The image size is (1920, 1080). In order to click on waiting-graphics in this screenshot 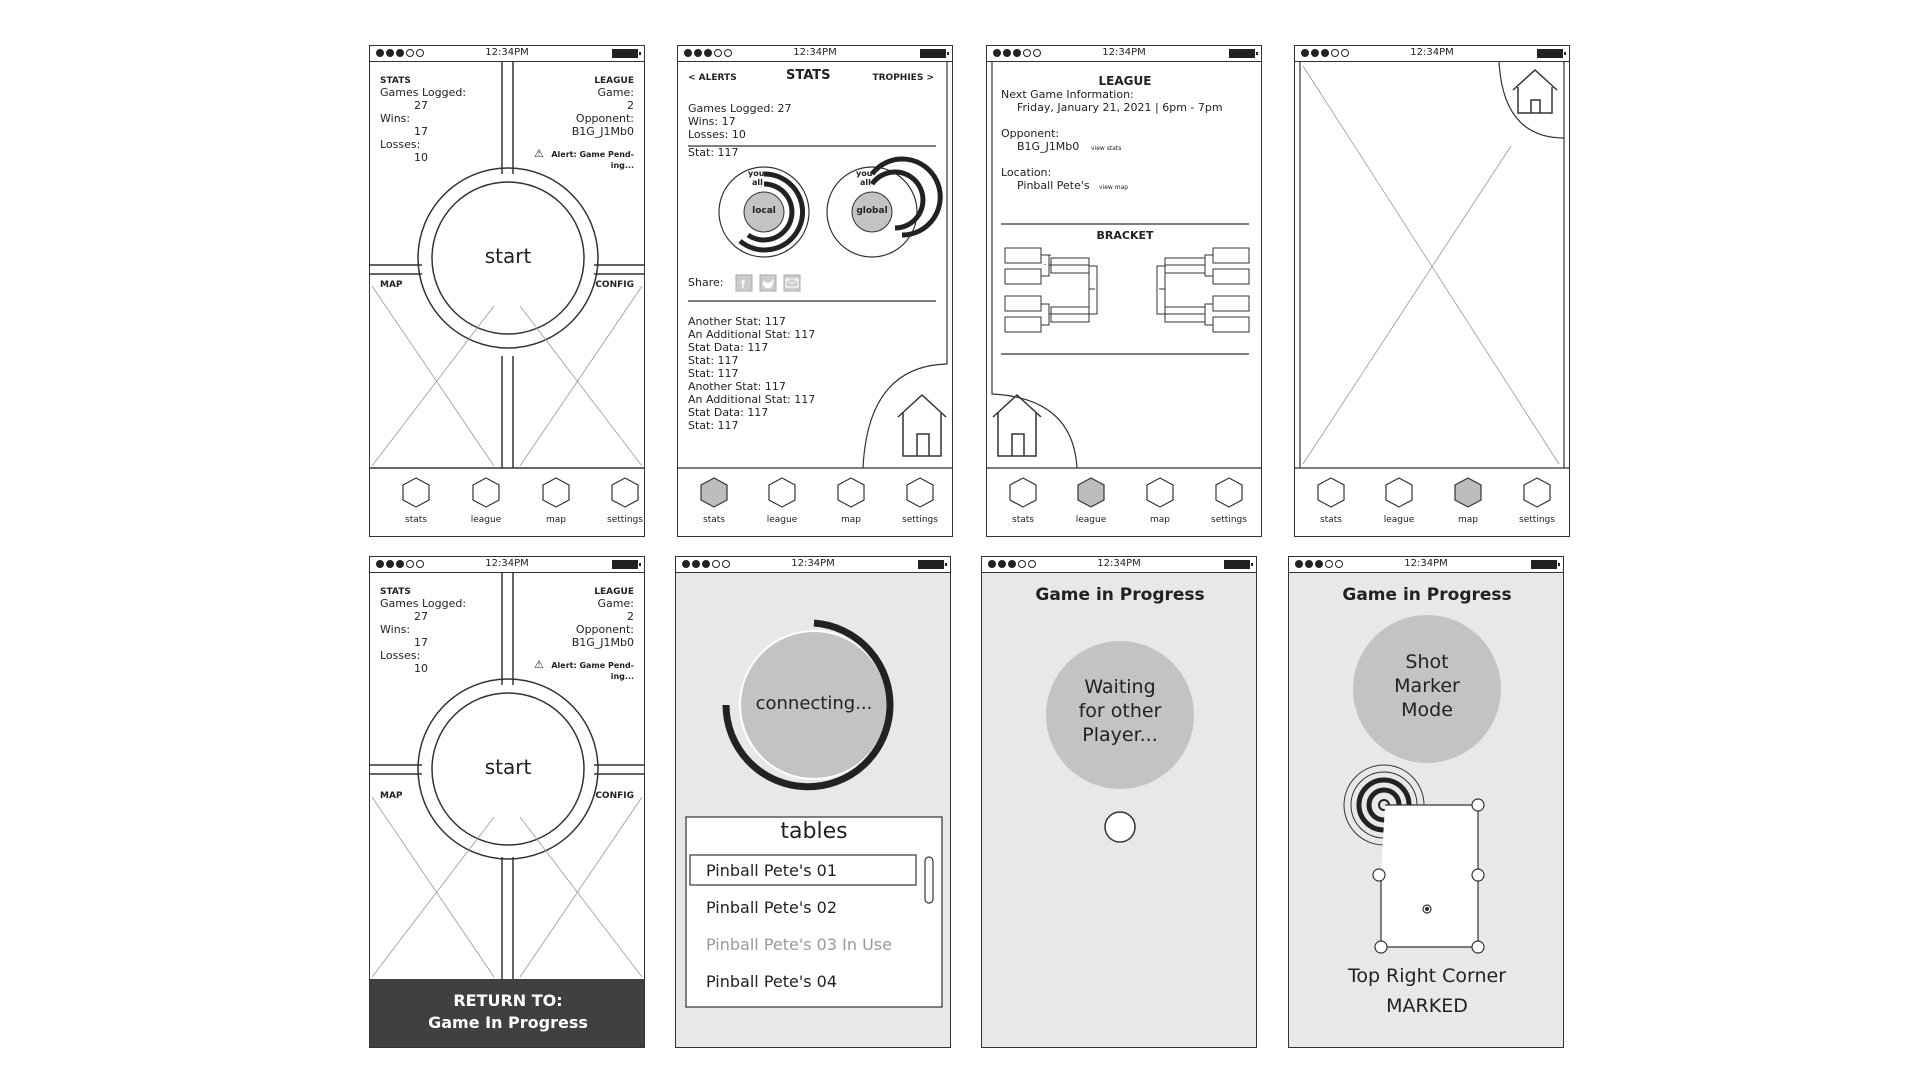, I will do `click(1120, 742)`.